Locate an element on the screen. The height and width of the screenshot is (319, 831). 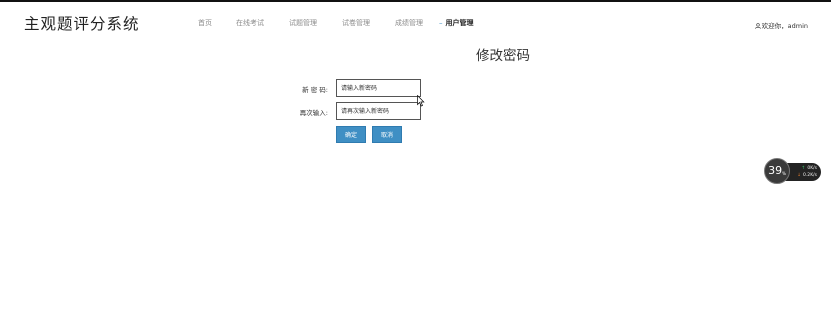
page-title: 修改密码 is located at coordinates (503, 56).